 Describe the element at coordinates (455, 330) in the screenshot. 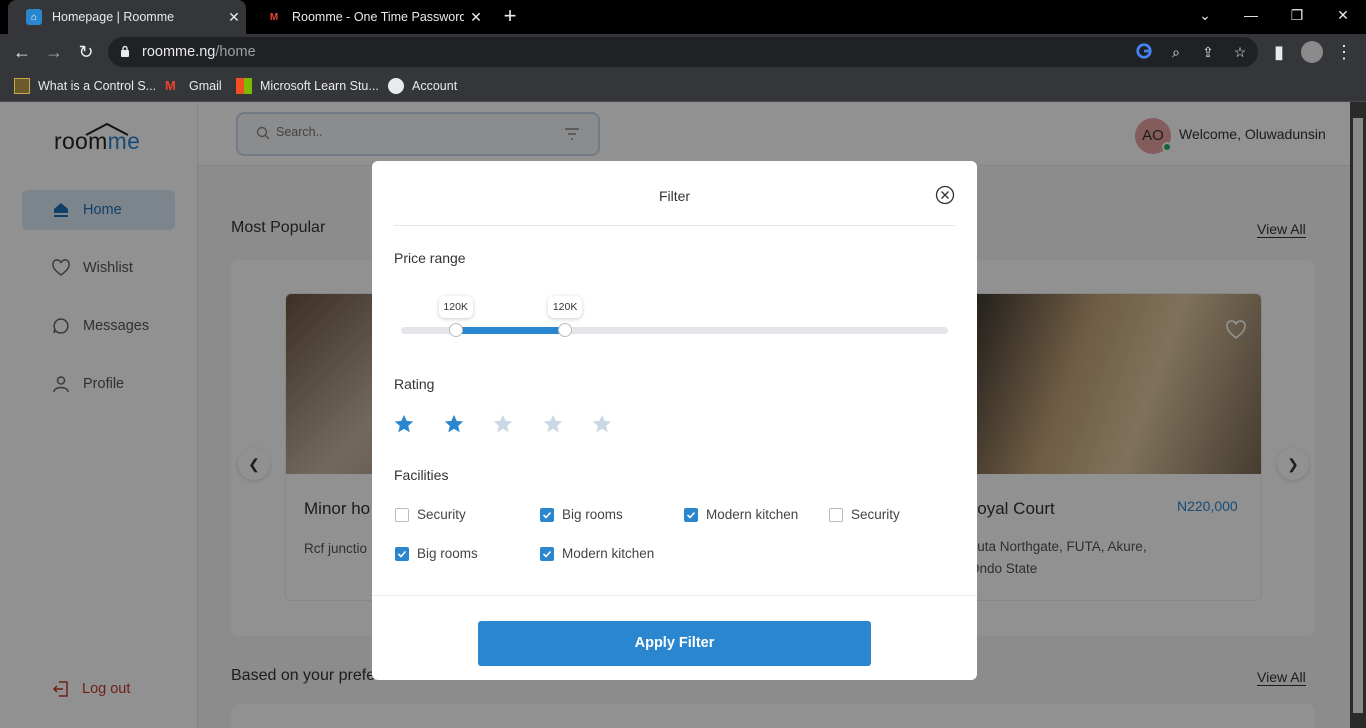

I see `price-min-handle` at that location.